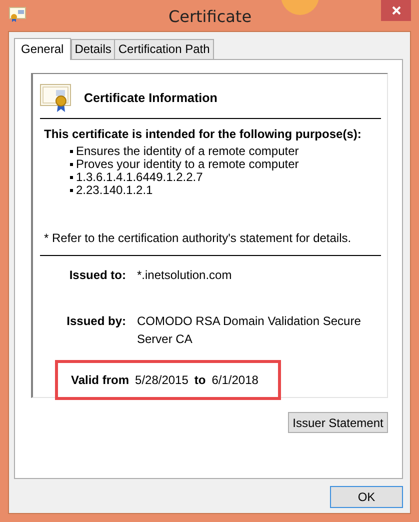  Describe the element at coordinates (93, 49) in the screenshot. I see `tab: Details` at that location.